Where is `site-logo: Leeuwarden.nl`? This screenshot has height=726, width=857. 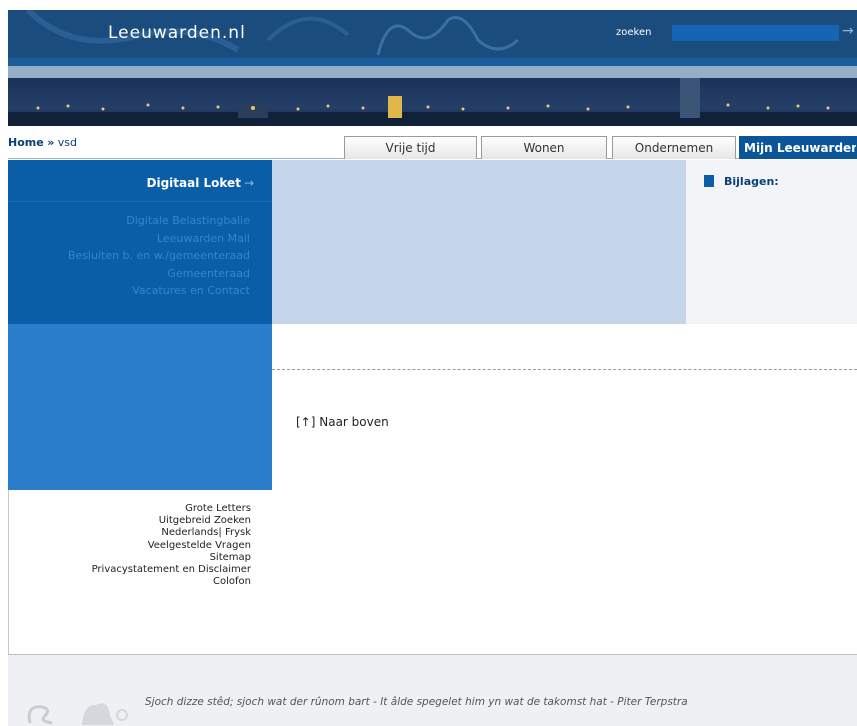
site-logo: Leeuwarden.nl is located at coordinates (177, 33).